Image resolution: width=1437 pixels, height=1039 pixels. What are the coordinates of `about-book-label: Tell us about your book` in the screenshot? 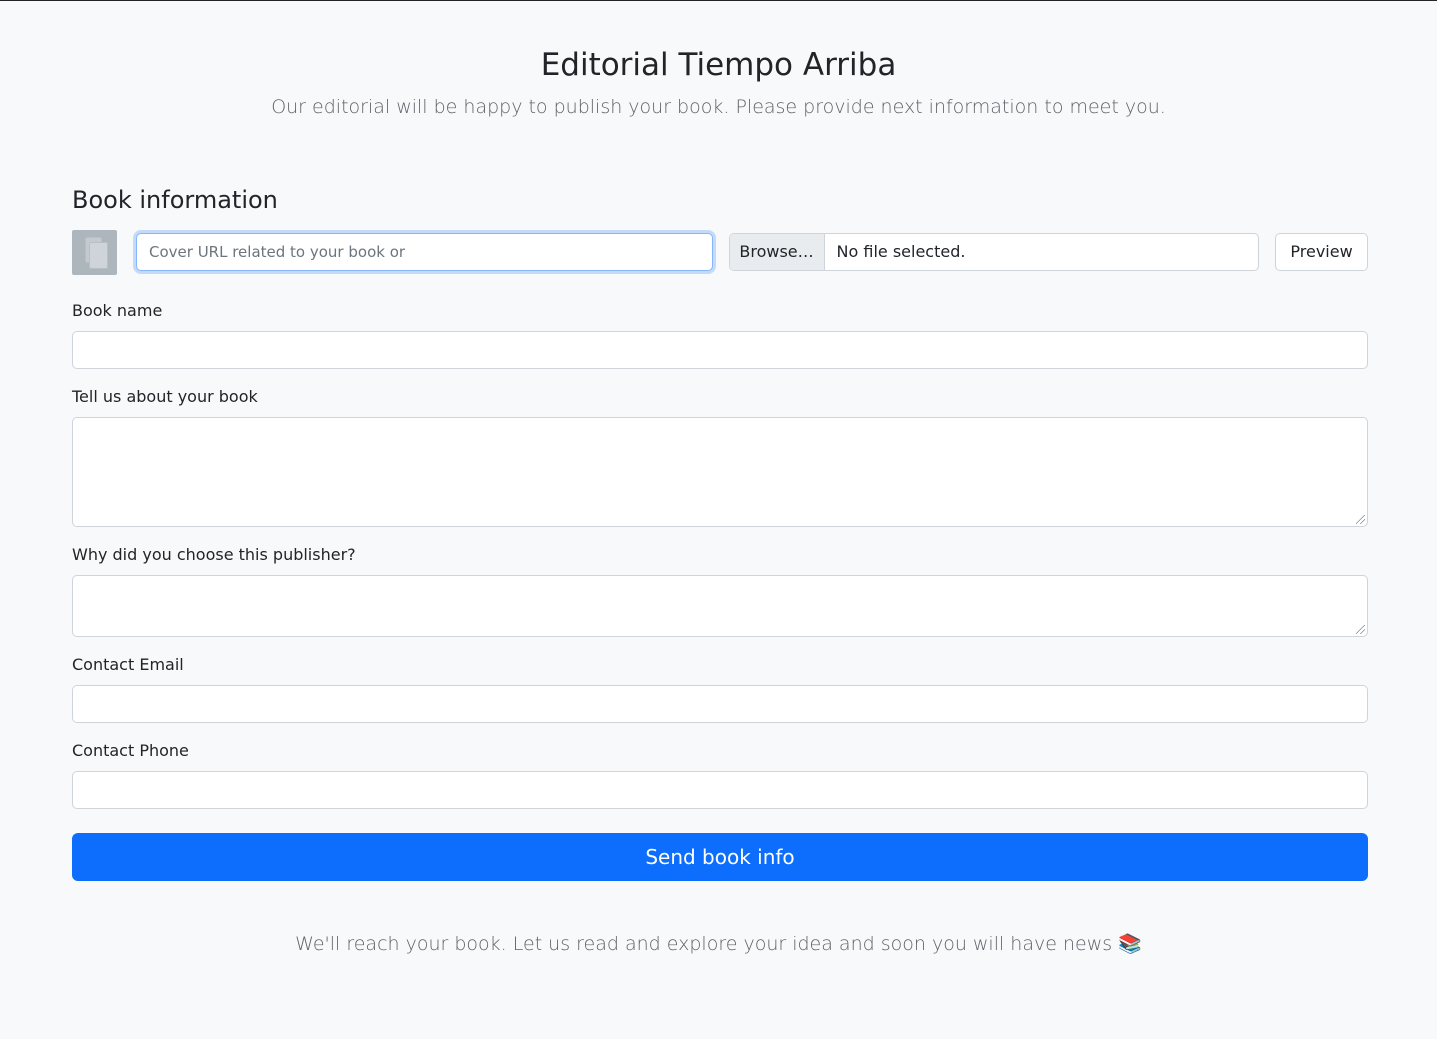 It's located at (165, 396).